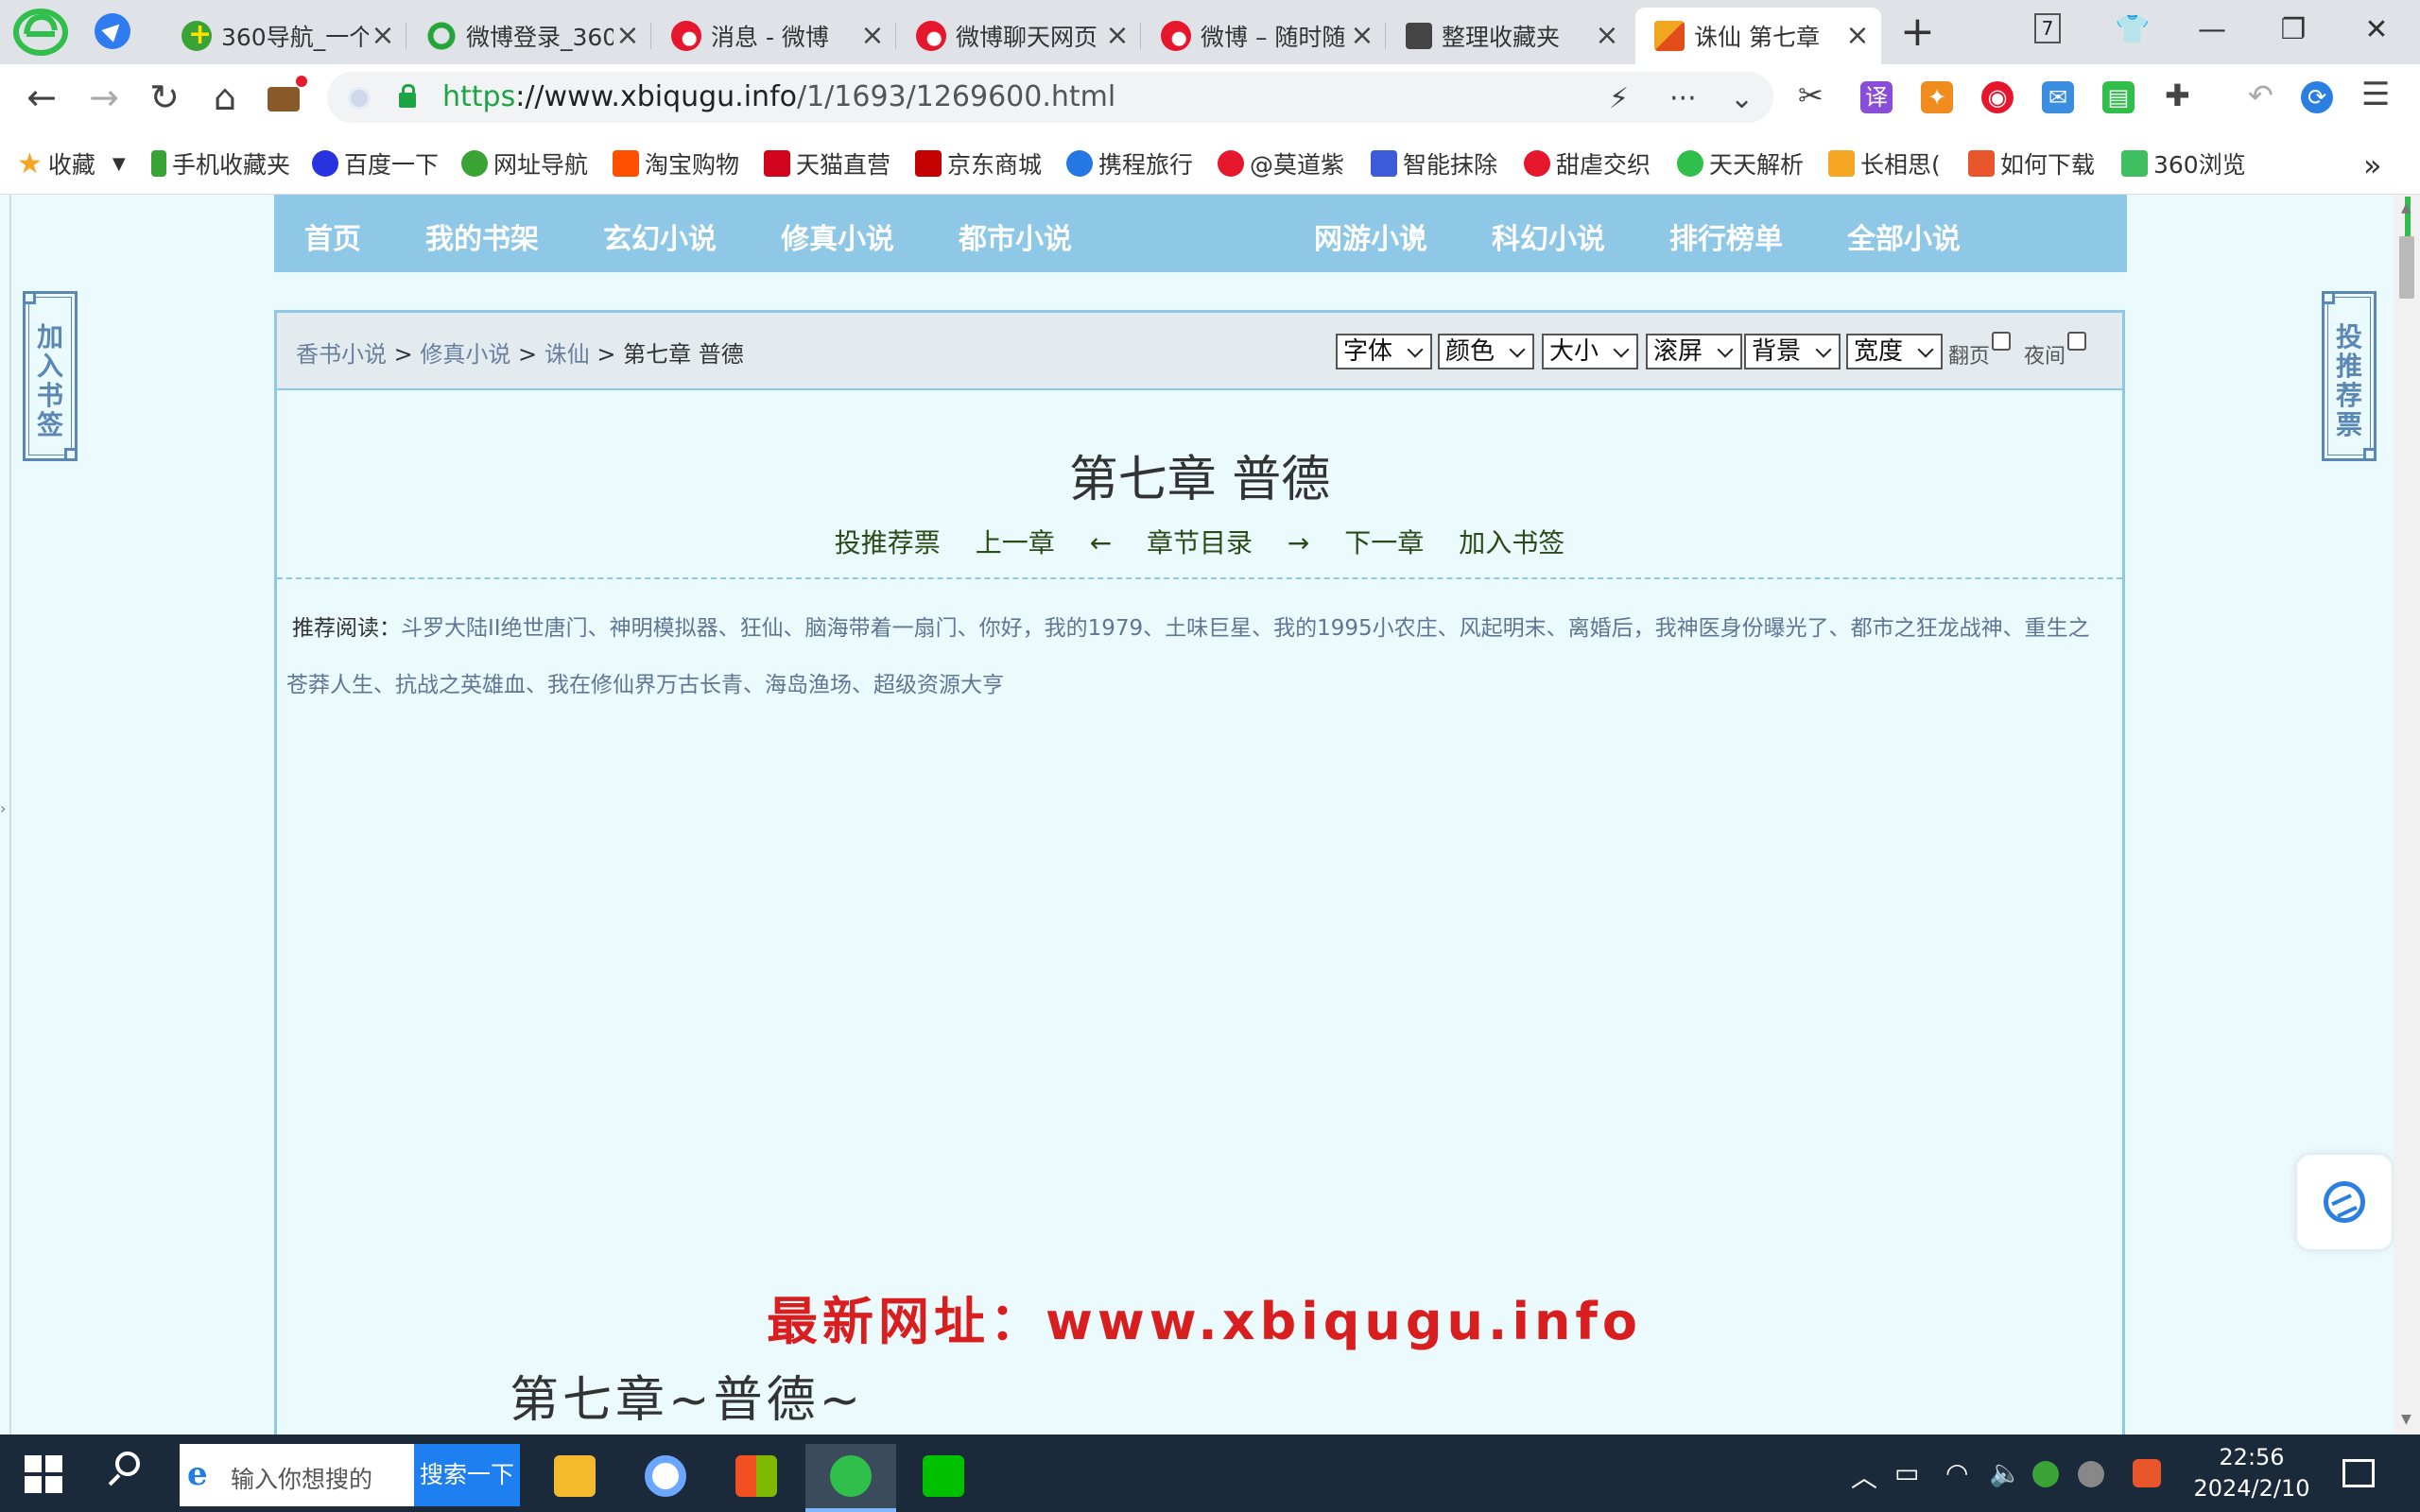  I want to click on breadcrumb-category: 修真小说, so click(465, 354).